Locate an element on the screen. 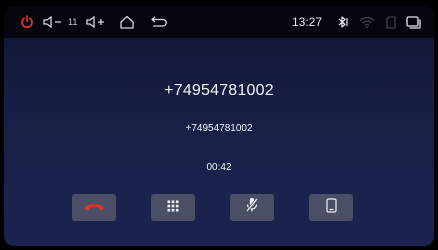 The width and height of the screenshot is (438, 250). sd-card-icon is located at coordinates (391, 22).